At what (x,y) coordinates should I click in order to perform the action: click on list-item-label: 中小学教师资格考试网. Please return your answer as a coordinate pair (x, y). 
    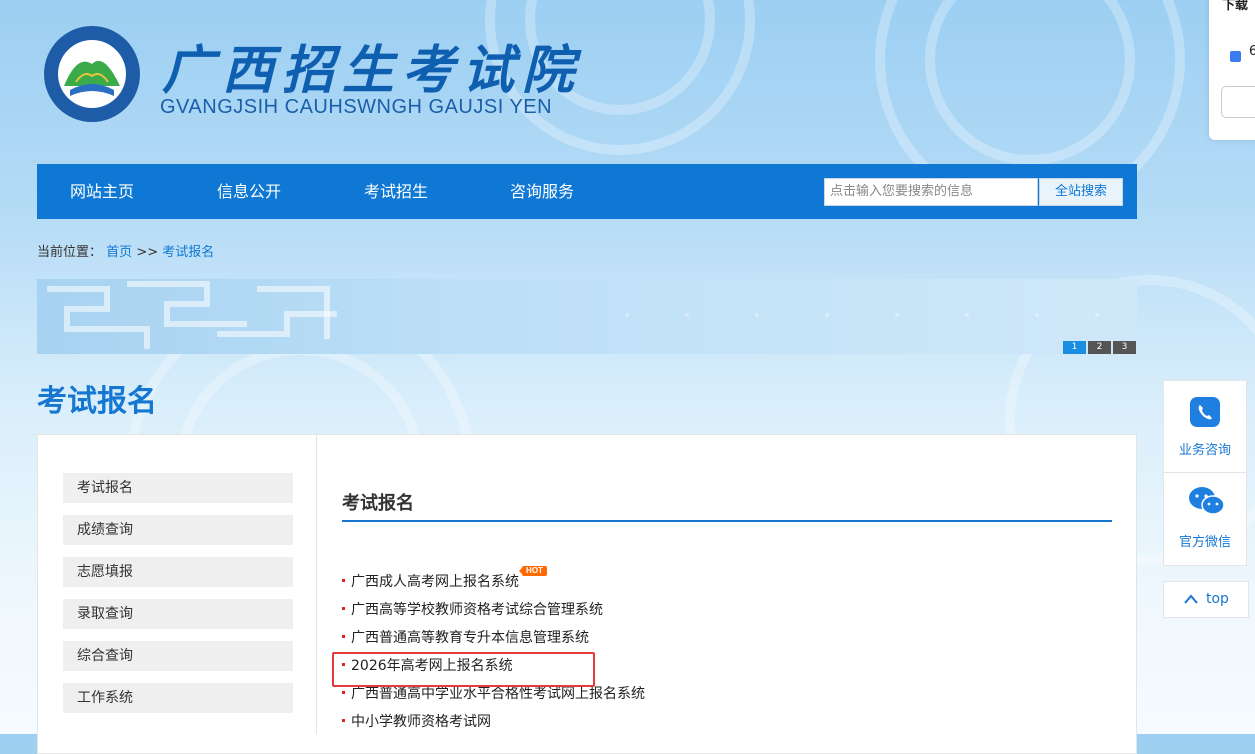
    Looking at the image, I should click on (421, 722).